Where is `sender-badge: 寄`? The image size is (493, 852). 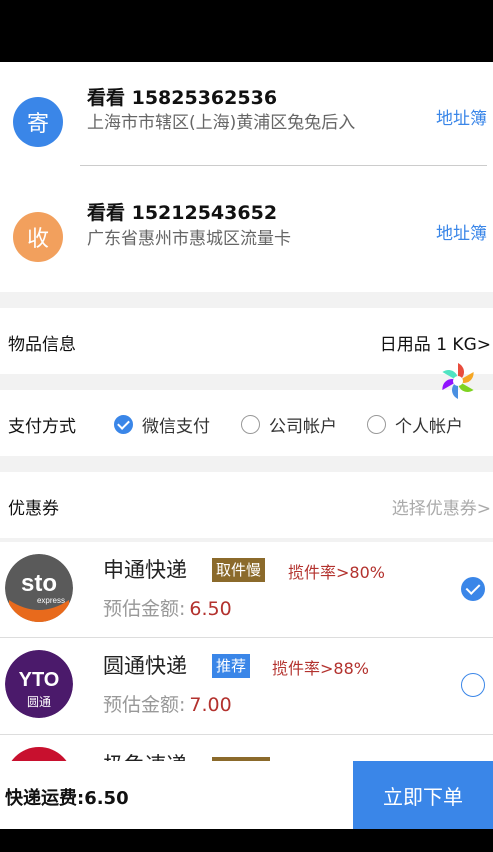 sender-badge: 寄 is located at coordinates (38, 122).